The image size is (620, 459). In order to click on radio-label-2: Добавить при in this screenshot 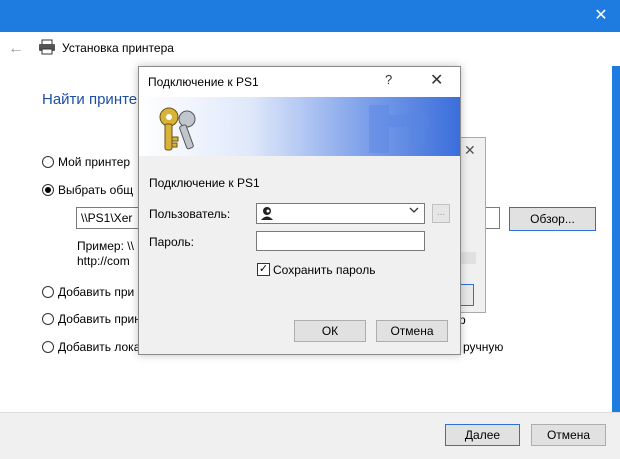, I will do `click(96, 292)`.